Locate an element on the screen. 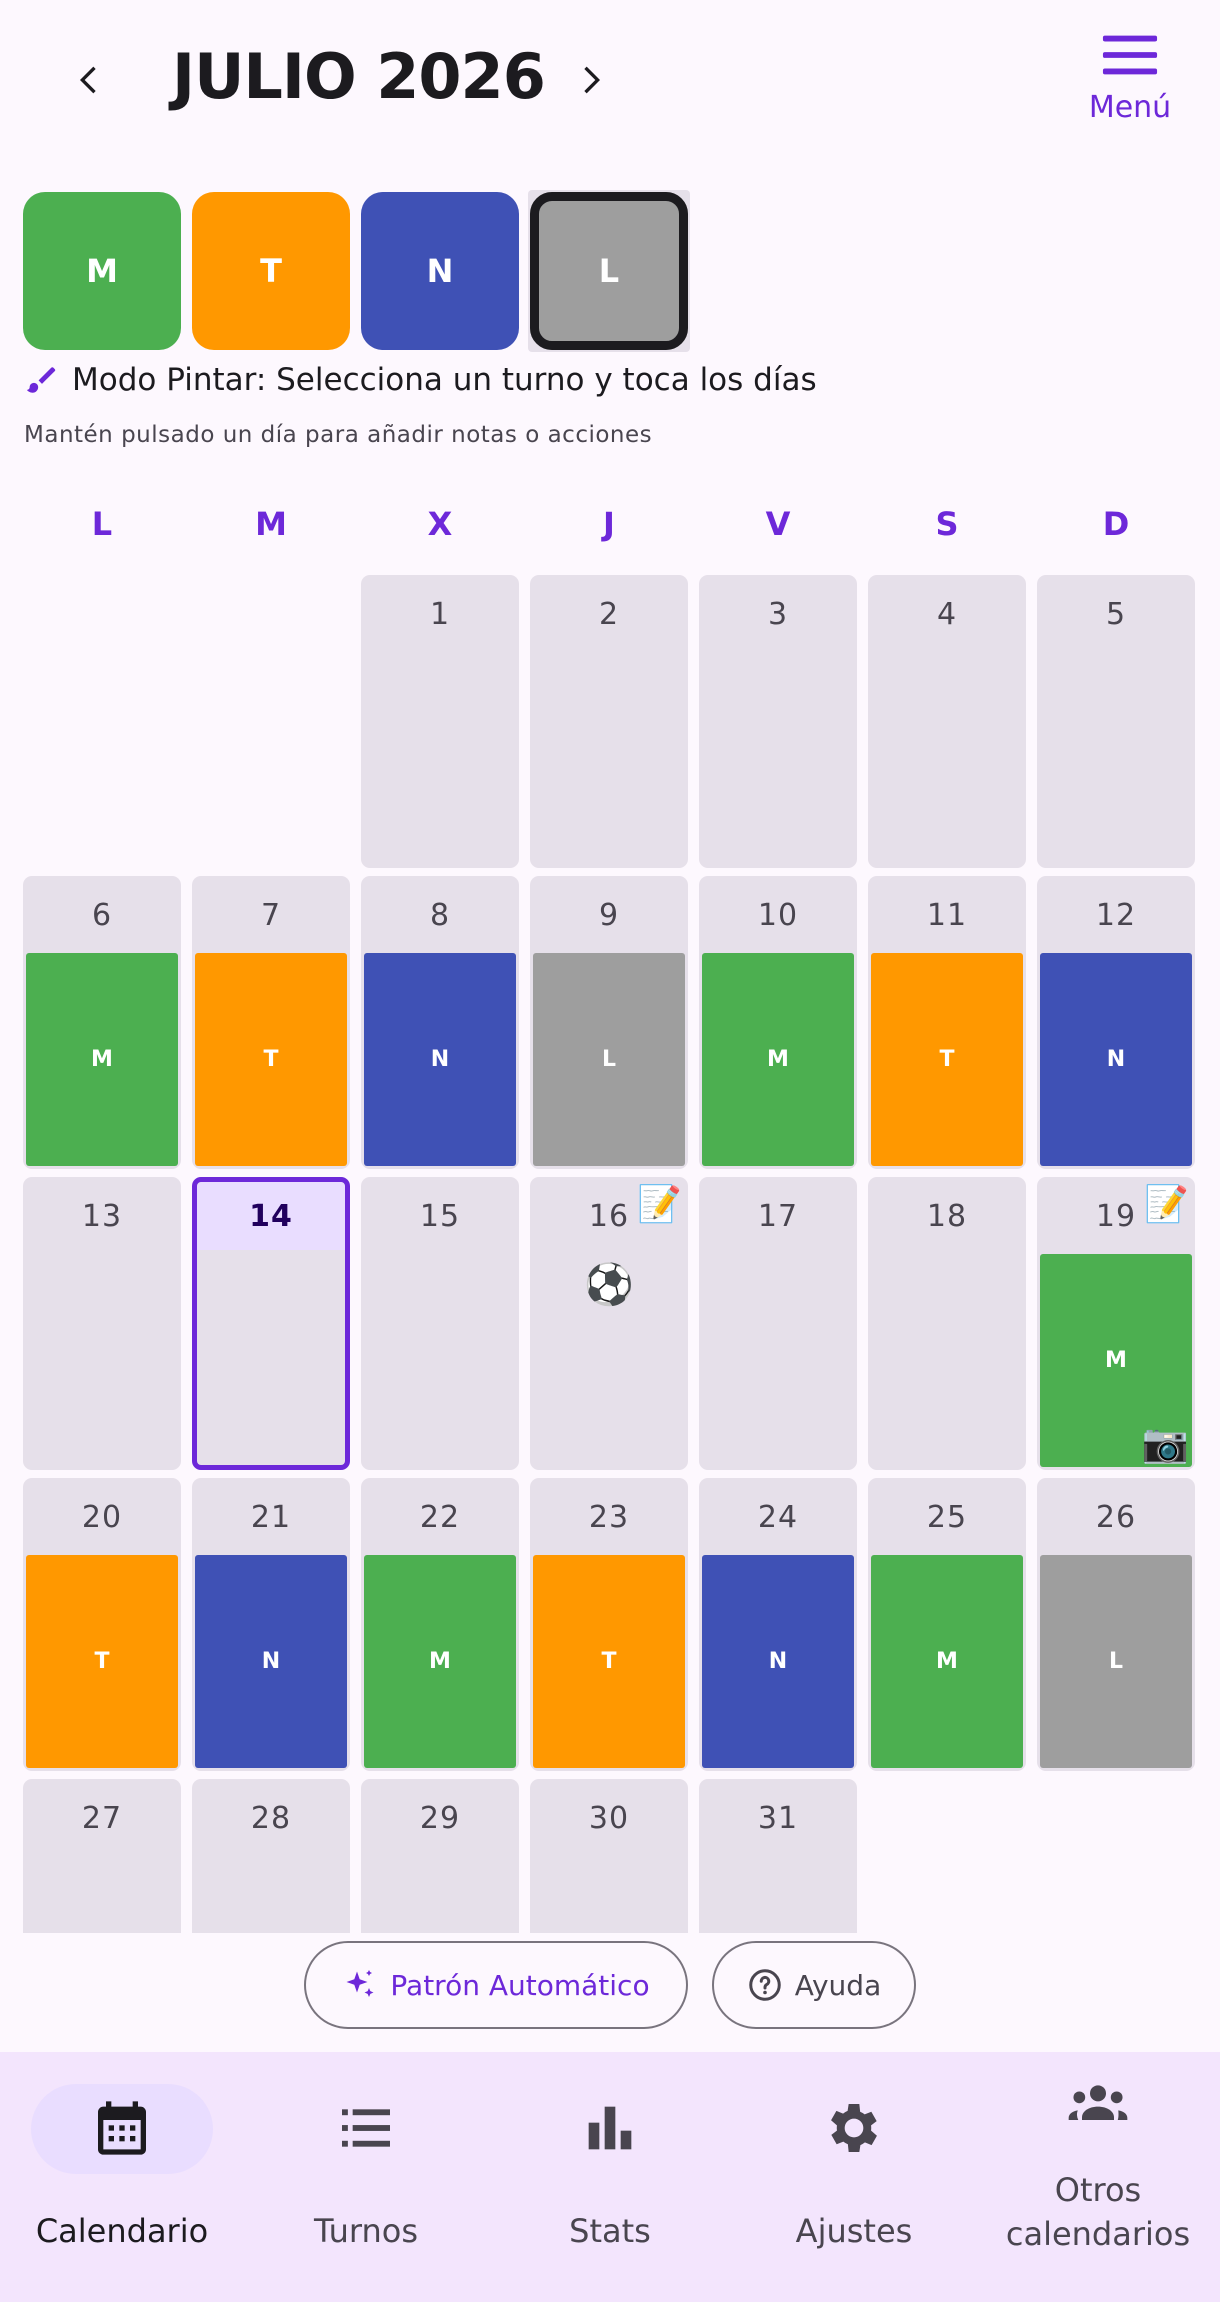 Image resolution: width=1220 pixels, height=2302 pixels. chevron-left-icon is located at coordinates (88, 80).